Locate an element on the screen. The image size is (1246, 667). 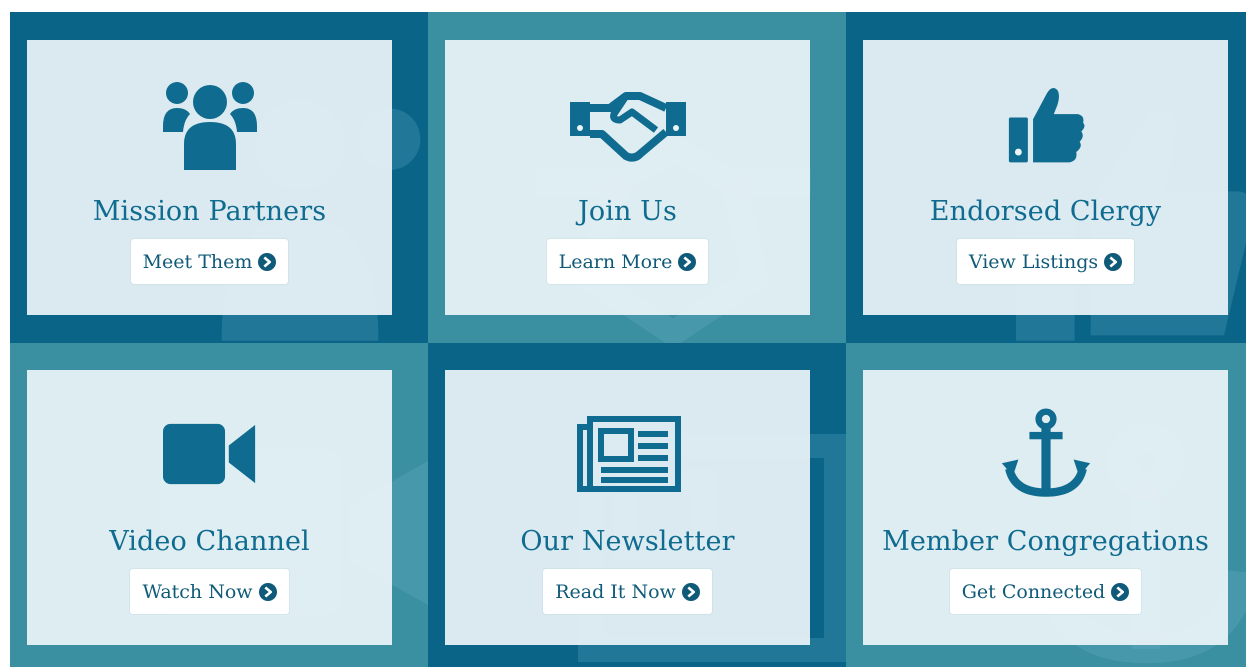
video-camera-icon is located at coordinates (209, 454).